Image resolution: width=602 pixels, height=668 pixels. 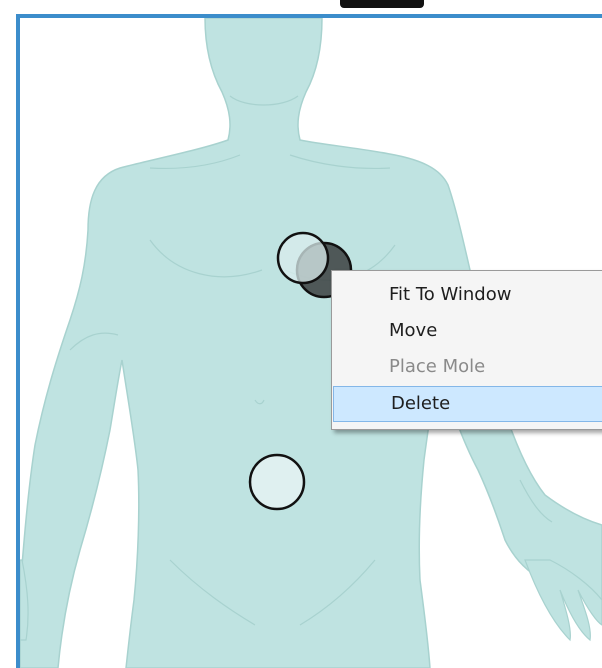 I want to click on menu-item-delete: Delete, so click(x=467, y=404).